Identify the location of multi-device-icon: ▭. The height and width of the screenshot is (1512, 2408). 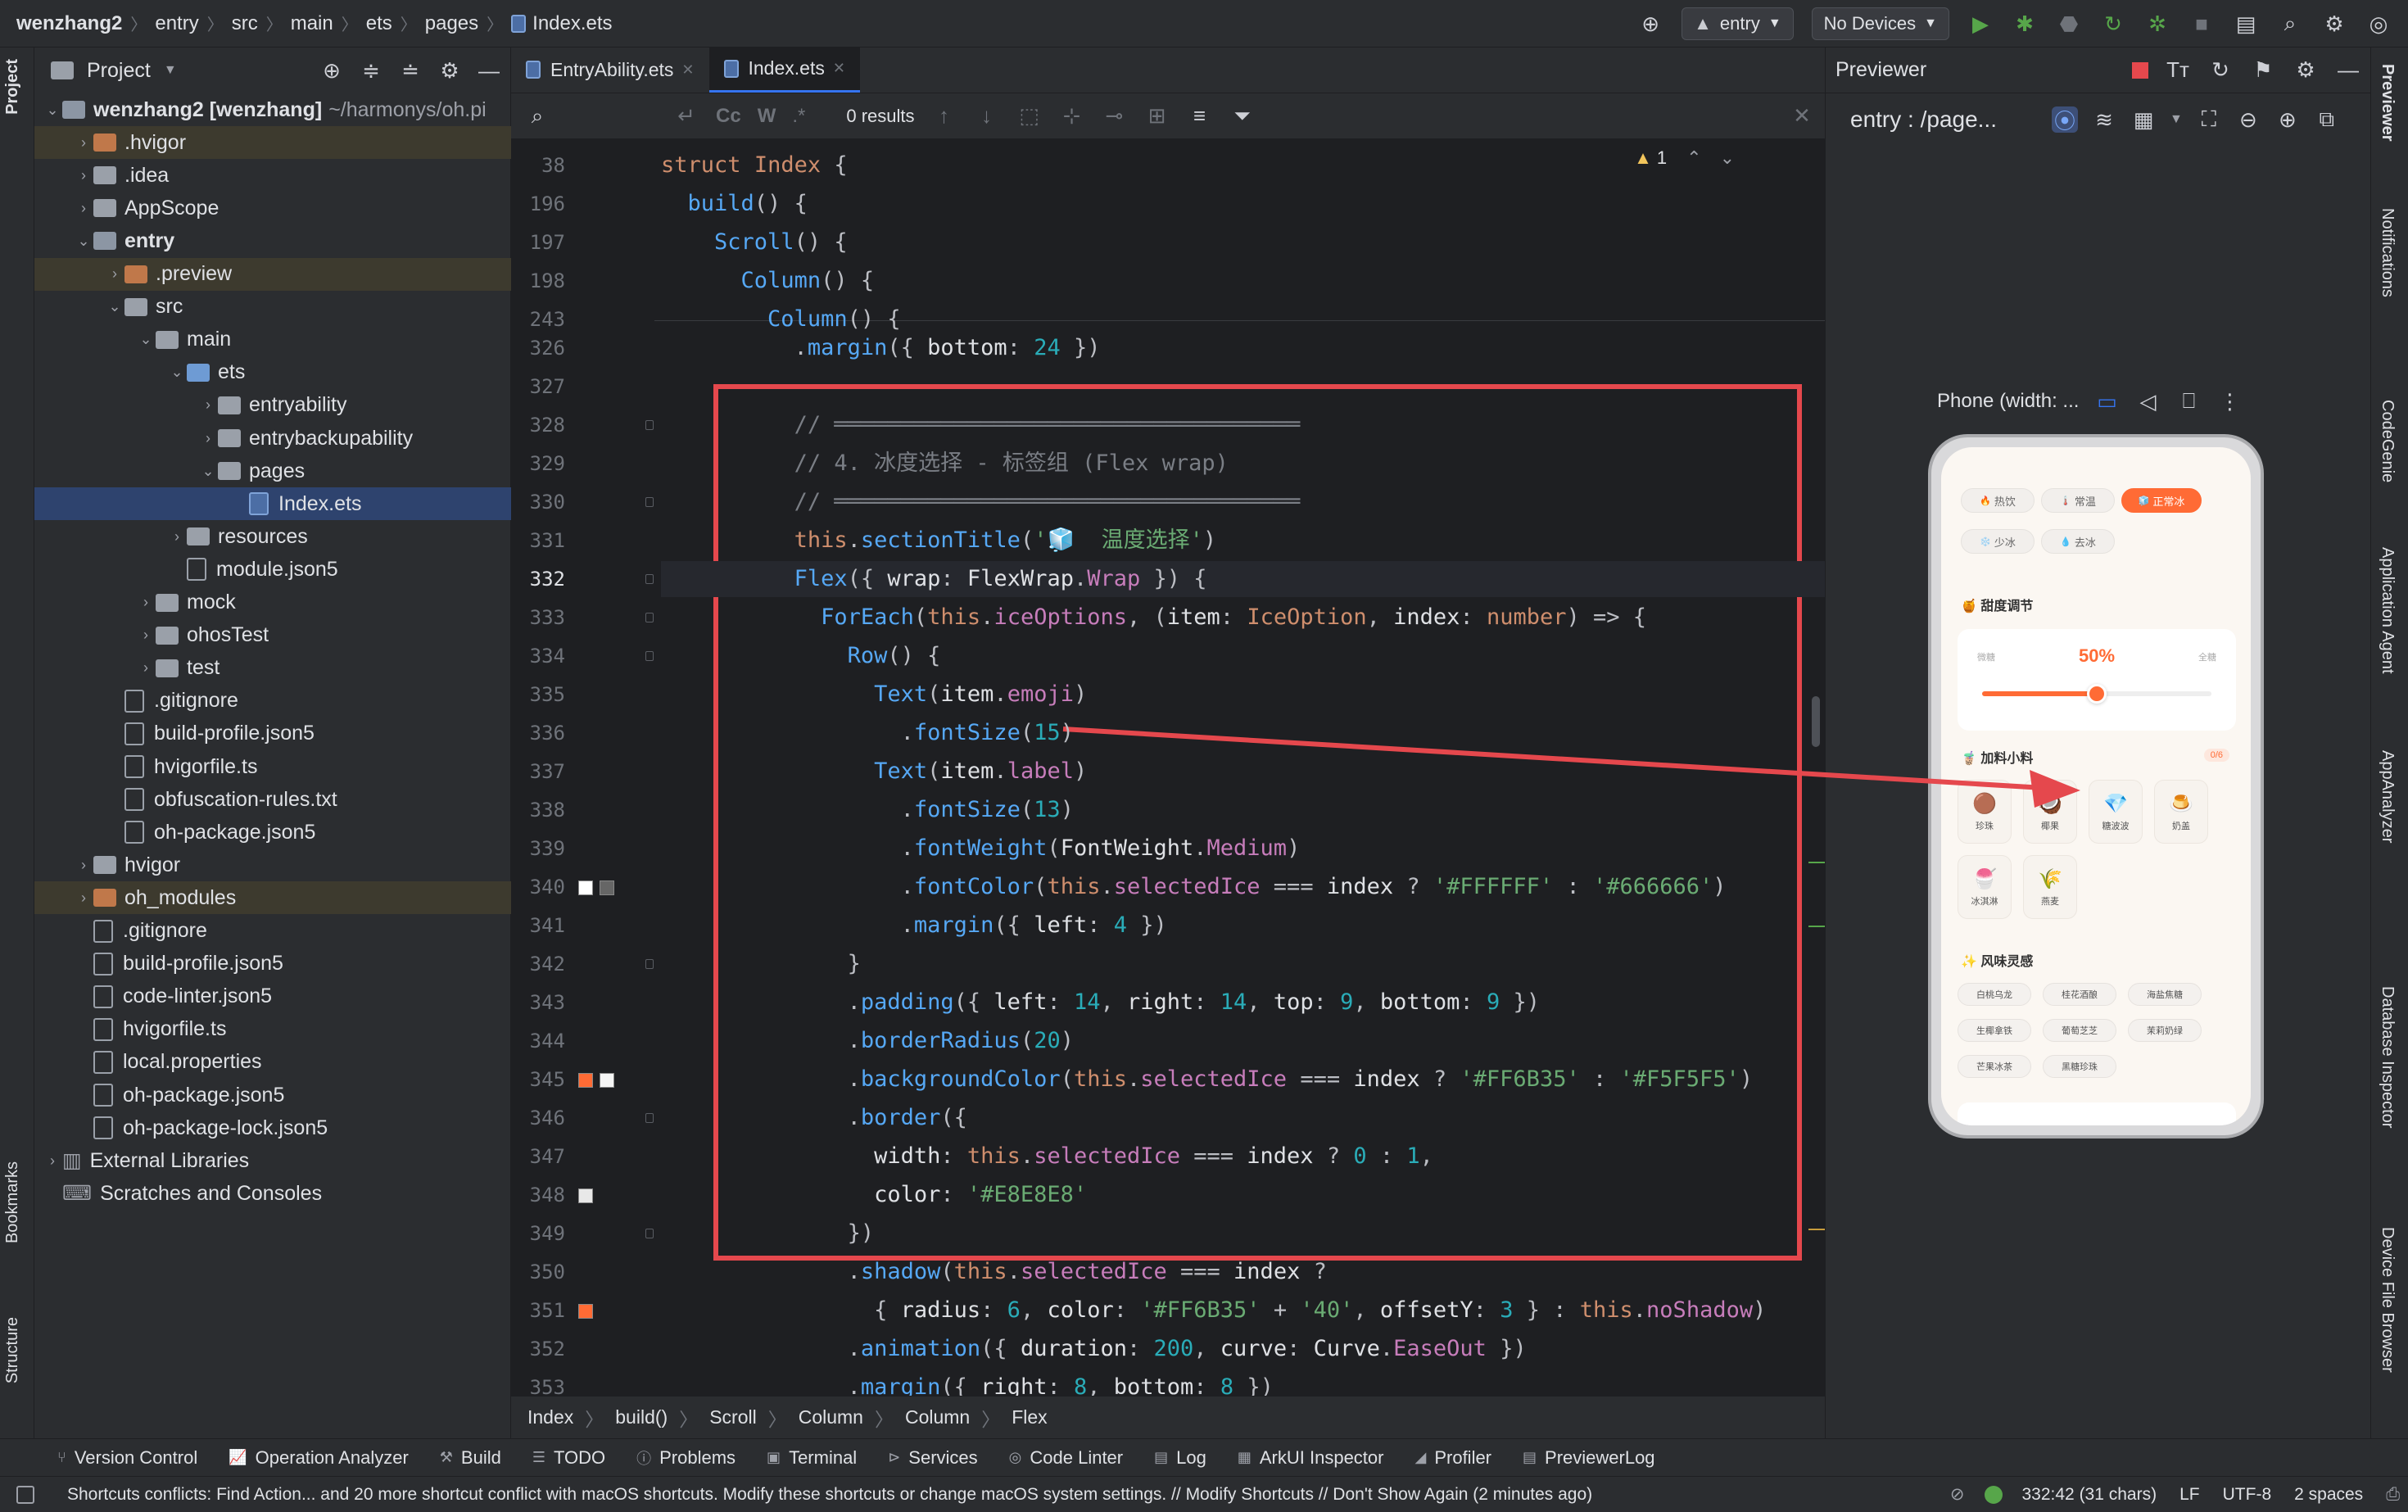
(2106, 401).